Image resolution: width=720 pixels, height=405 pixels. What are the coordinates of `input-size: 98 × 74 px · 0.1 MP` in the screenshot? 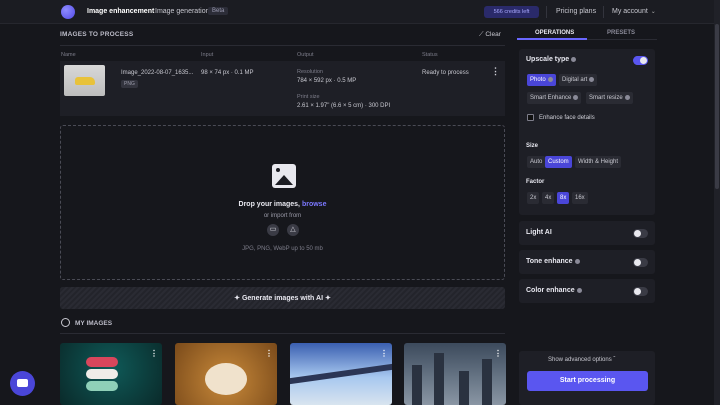 It's located at (227, 73).